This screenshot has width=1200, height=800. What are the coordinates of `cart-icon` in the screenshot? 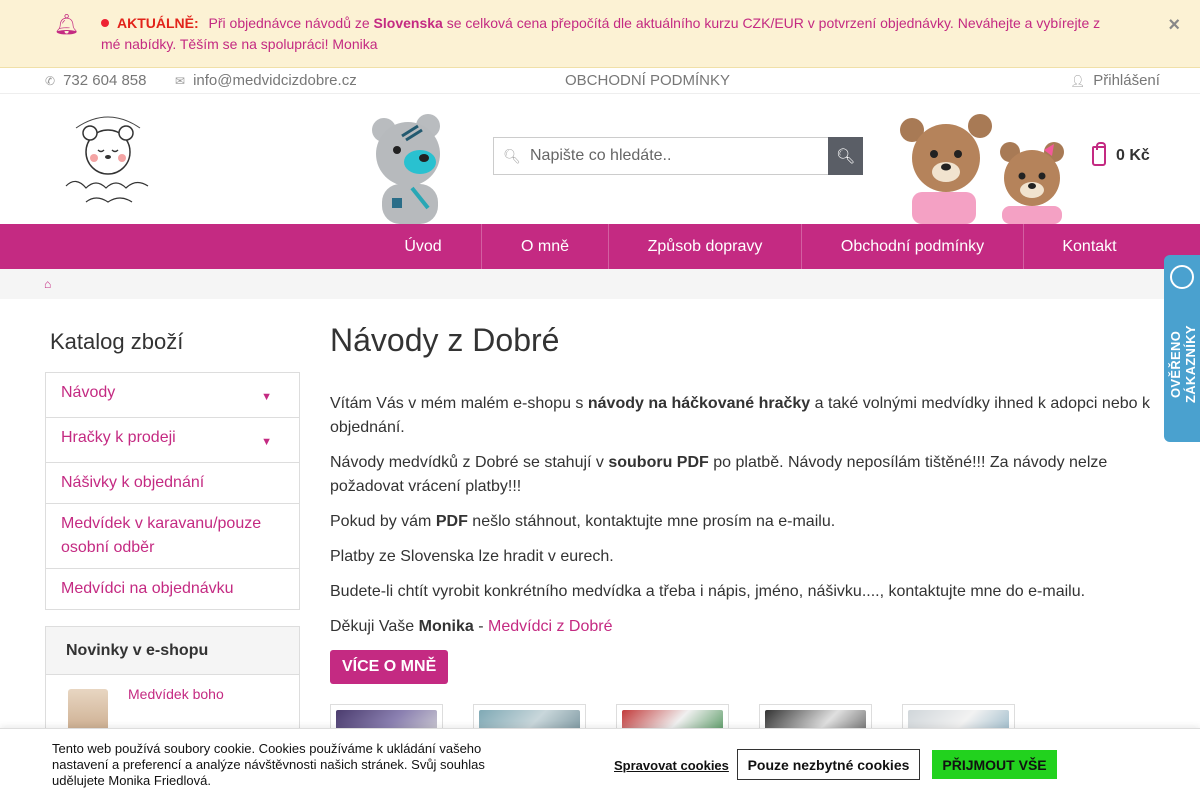 It's located at (1099, 154).